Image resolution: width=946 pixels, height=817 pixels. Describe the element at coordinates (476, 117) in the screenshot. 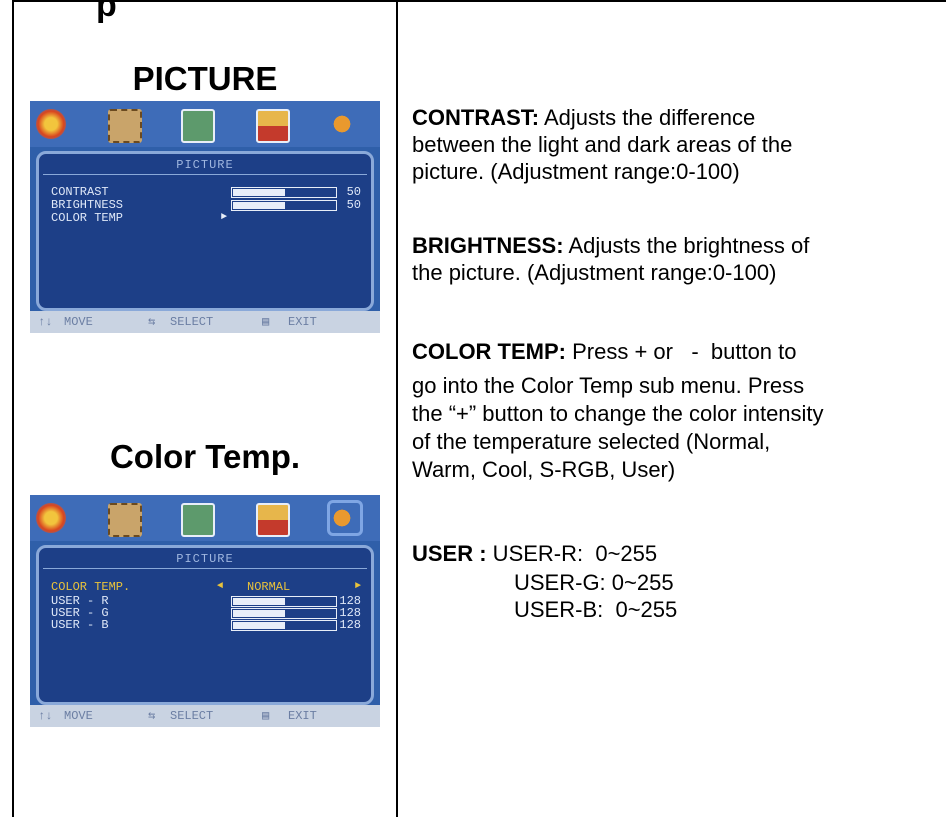

I see `contrast-term: CONTRAST:` at that location.